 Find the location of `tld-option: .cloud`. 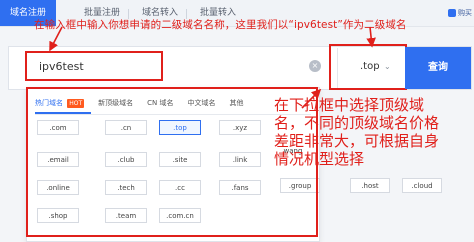

tld-option: .cloud is located at coordinates (422, 185).